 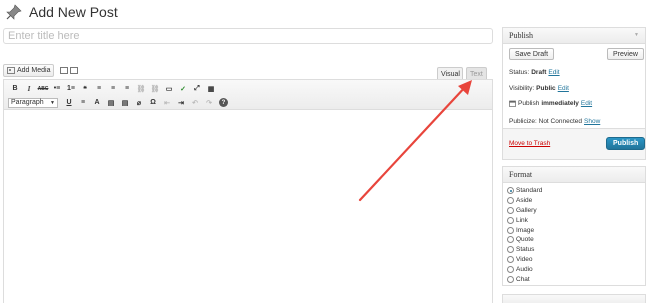 I want to click on publish-edit-link: Edit, so click(x=586, y=103).